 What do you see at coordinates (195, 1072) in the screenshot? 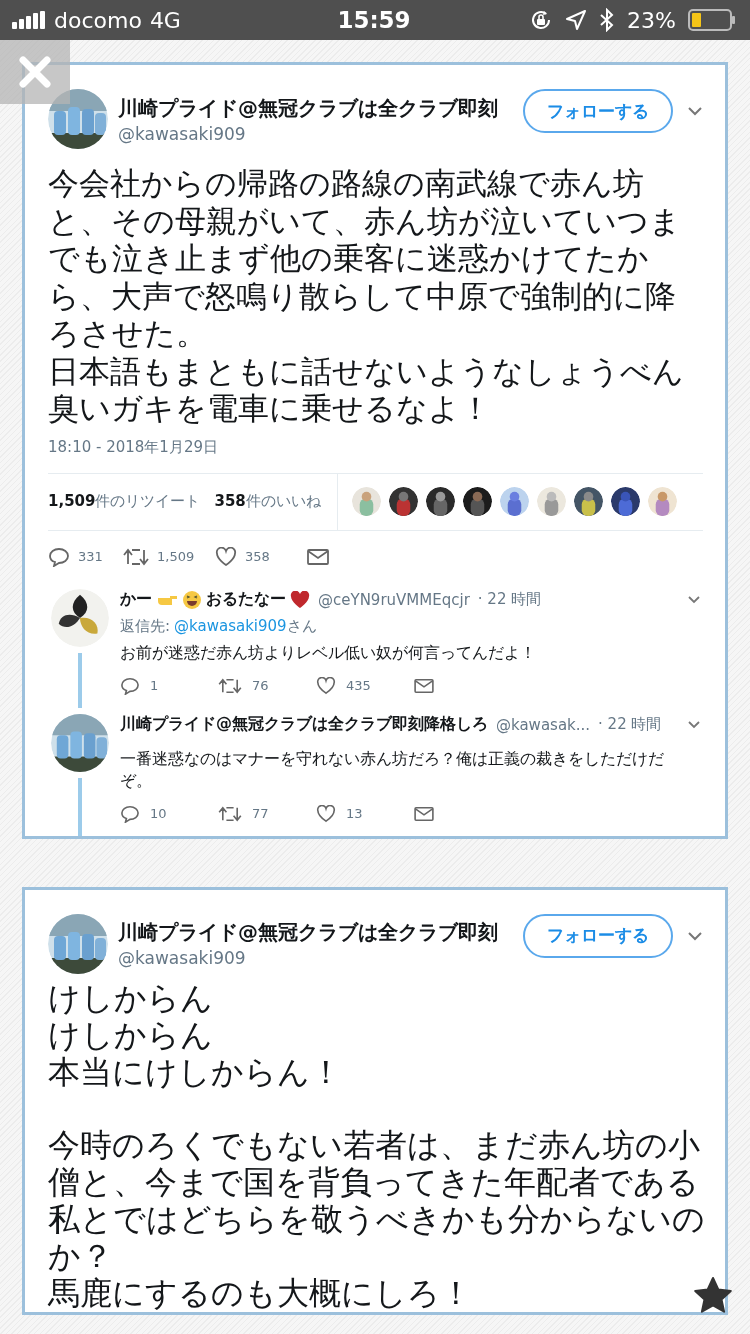
I see `tweet-text: 本当にけしからん！` at bounding box center [195, 1072].